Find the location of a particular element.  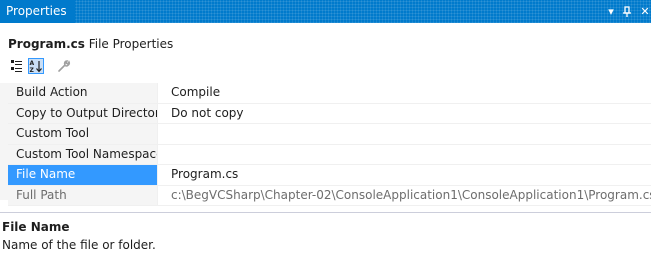

categorized-icon is located at coordinates (17, 66).